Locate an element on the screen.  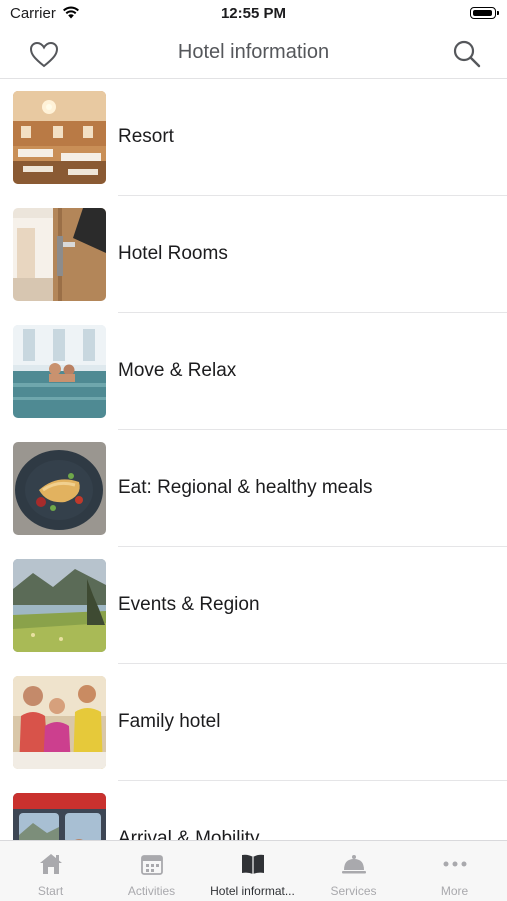
list-item-hotel-rooms: Hotel Rooms is located at coordinates (253, 254).